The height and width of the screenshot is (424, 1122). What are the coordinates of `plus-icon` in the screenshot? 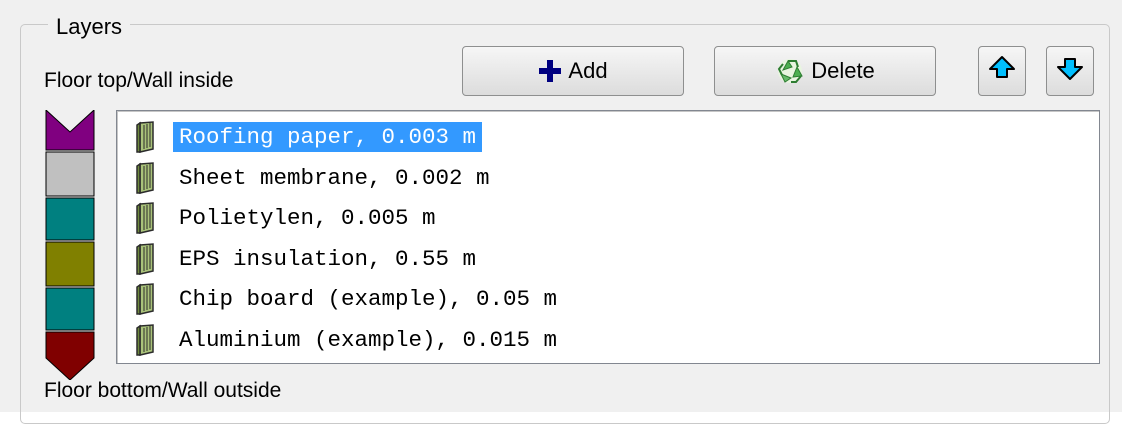 It's located at (550, 71).